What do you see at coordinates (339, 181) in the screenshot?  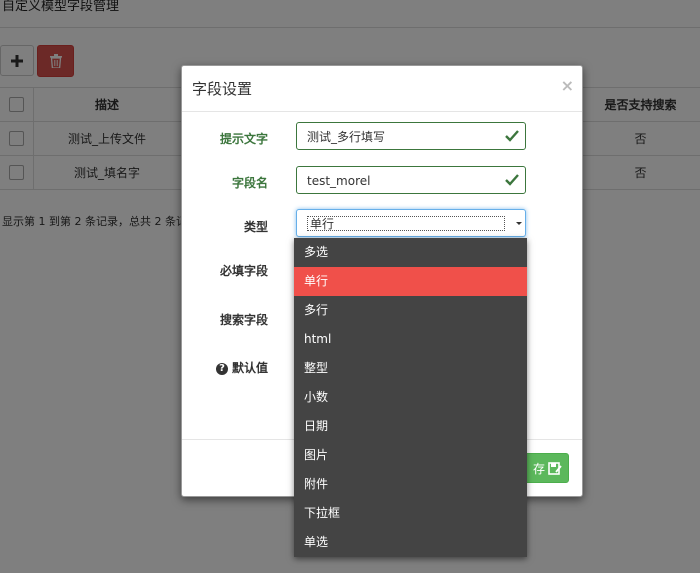 I see `name-value: test_morel` at bounding box center [339, 181].